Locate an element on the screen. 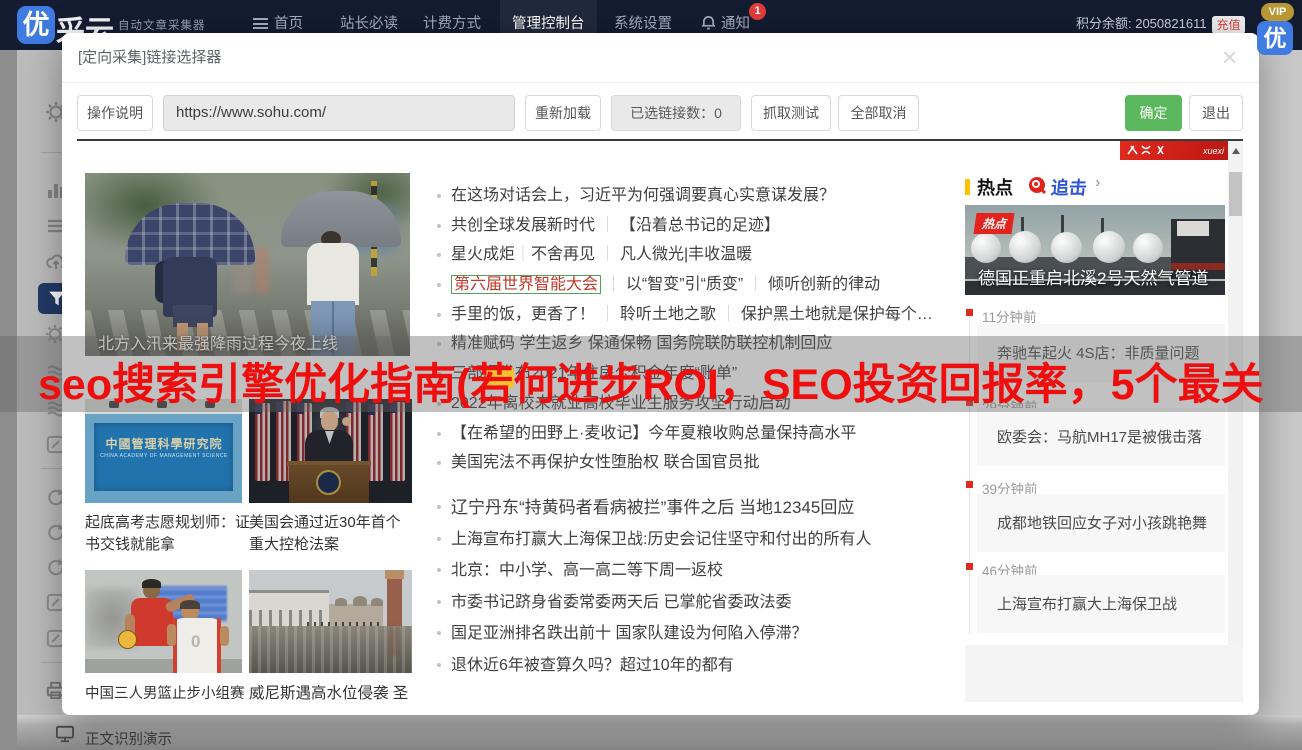 The height and width of the screenshot is (750, 1302). headline-link: 【在希望的田野上·麦收记】今年夏粮收购总量保持高水平 is located at coordinates (692, 434).